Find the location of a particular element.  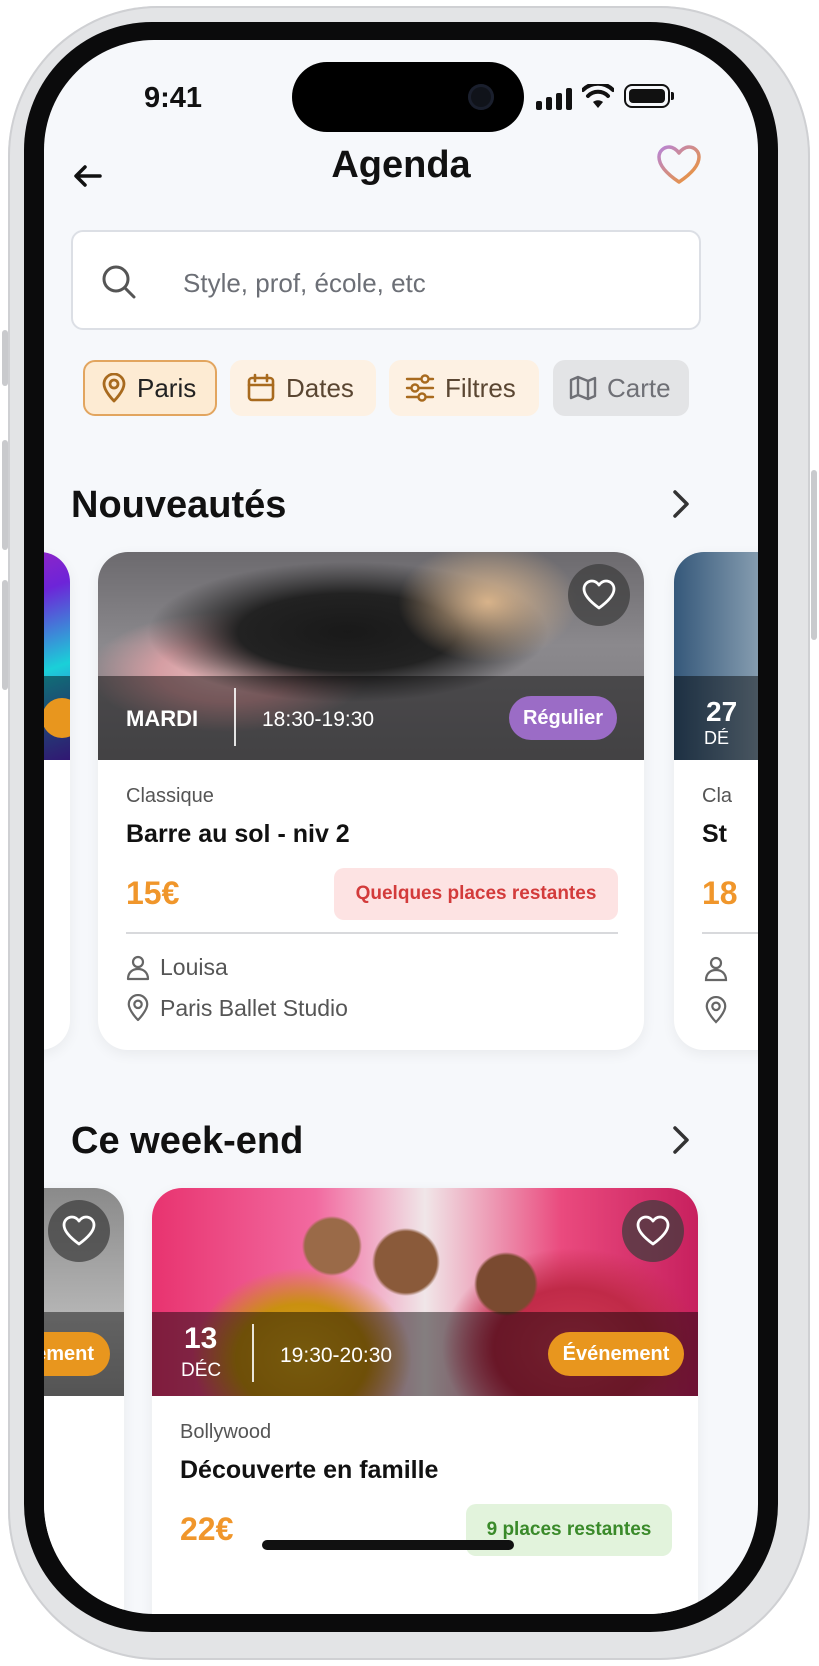

event-time: 19:30-20:30 is located at coordinates (336, 1355).